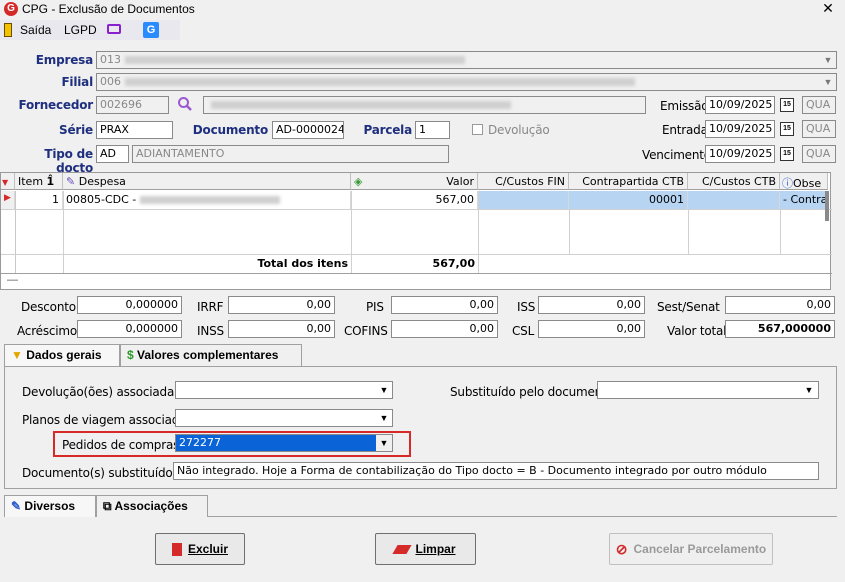 The image size is (845, 582). Describe the element at coordinates (110, 81) in the screenshot. I see `filial-value: 006` at that location.